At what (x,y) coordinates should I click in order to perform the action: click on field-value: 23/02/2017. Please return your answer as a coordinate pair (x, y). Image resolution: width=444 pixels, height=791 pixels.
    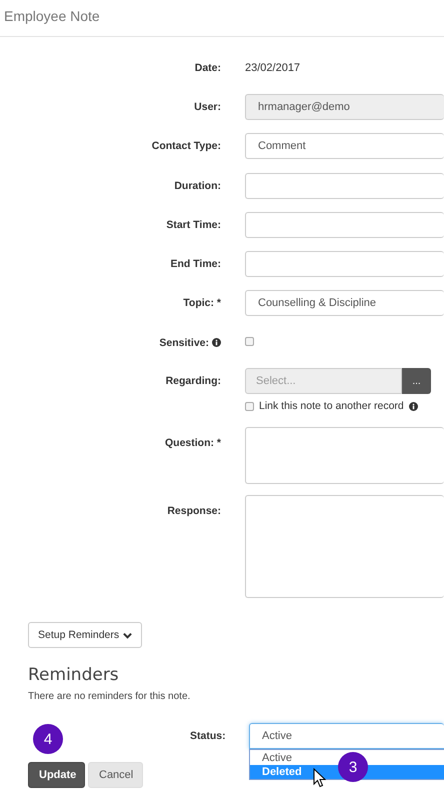
    Looking at the image, I should click on (272, 68).